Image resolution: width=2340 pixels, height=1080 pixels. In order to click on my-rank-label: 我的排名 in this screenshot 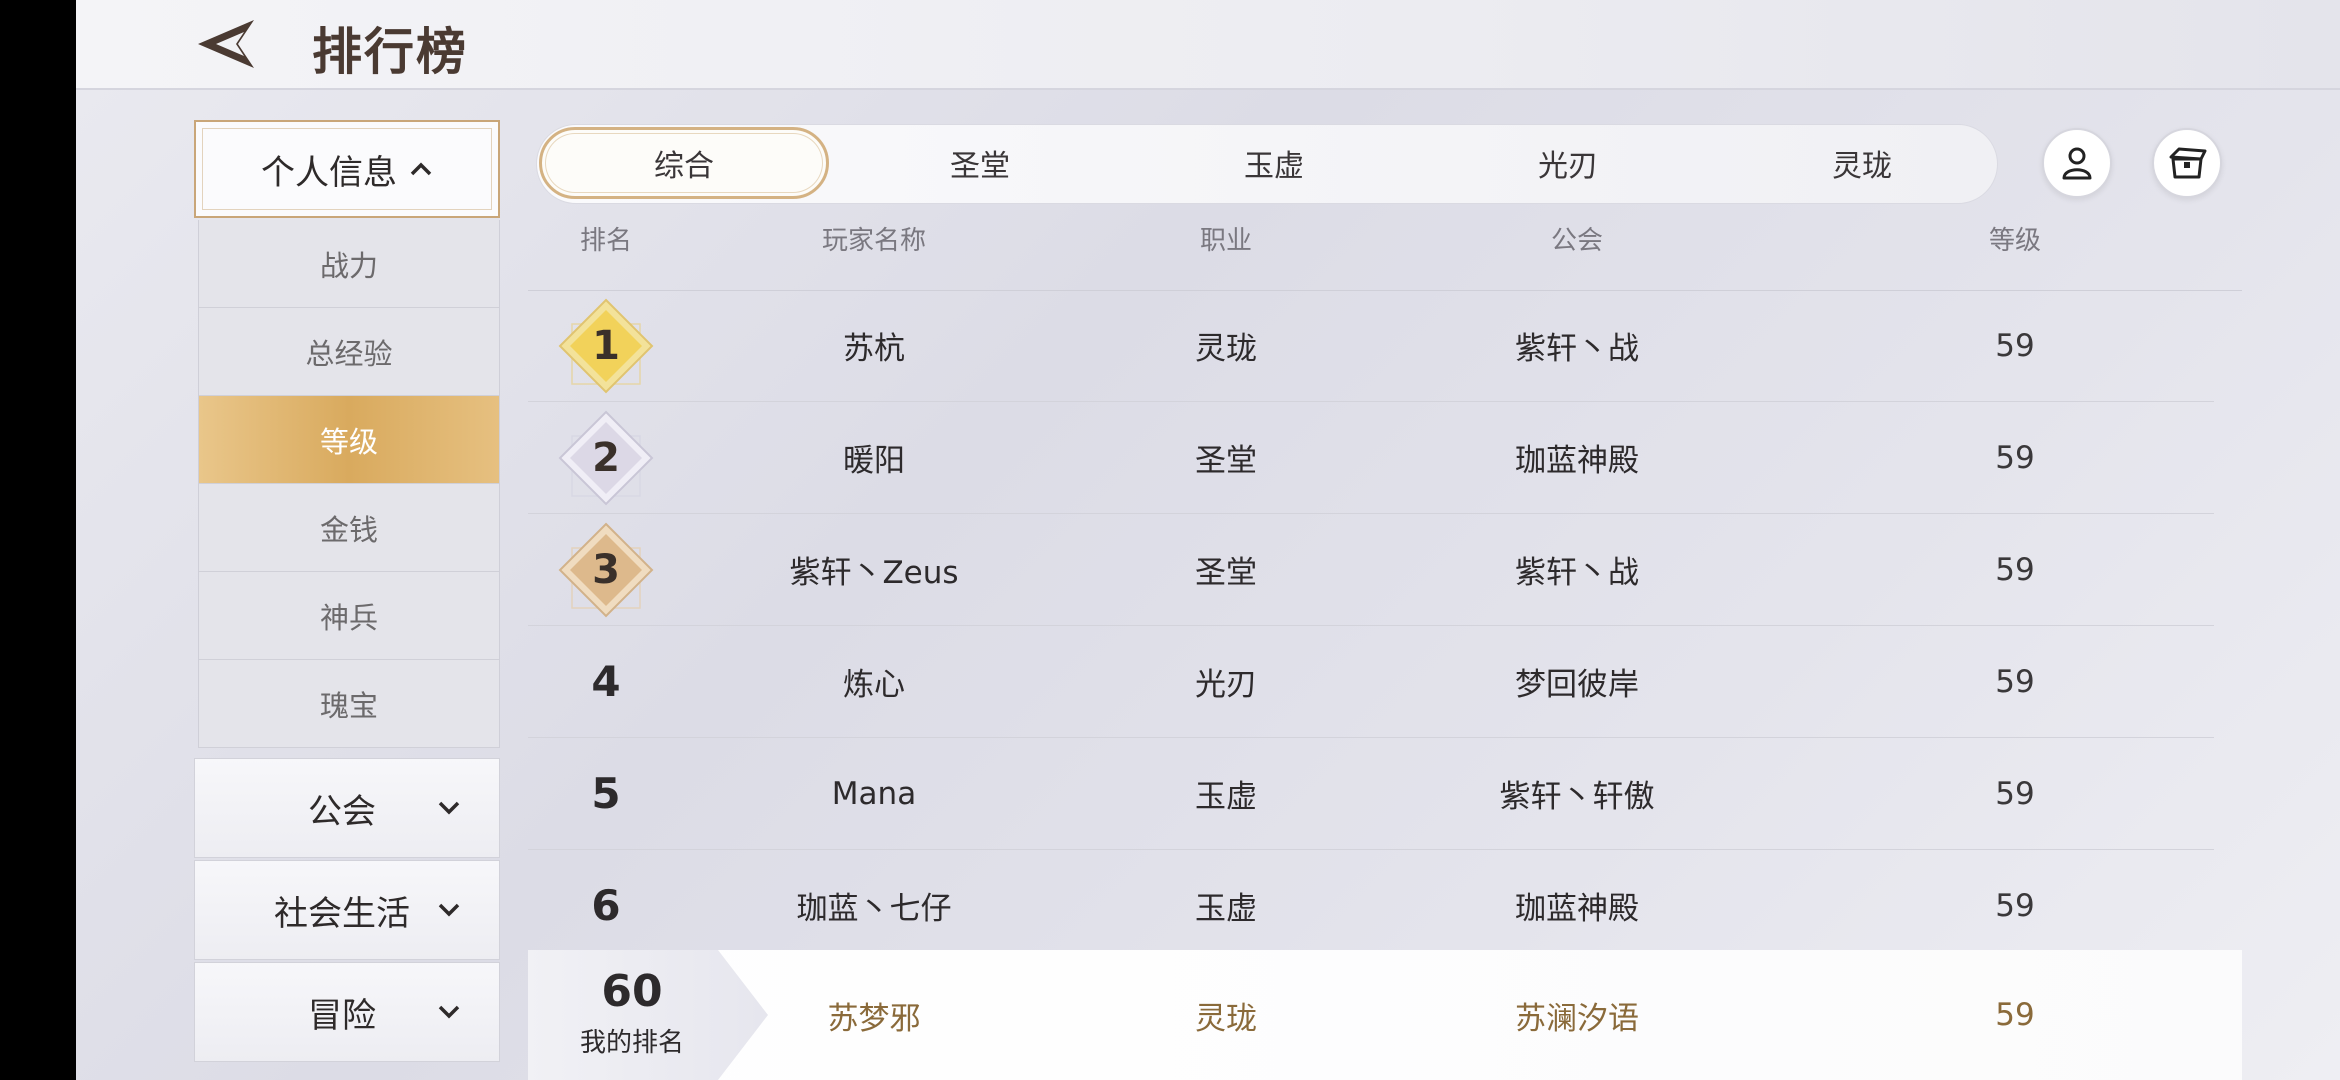, I will do `click(631, 1043)`.